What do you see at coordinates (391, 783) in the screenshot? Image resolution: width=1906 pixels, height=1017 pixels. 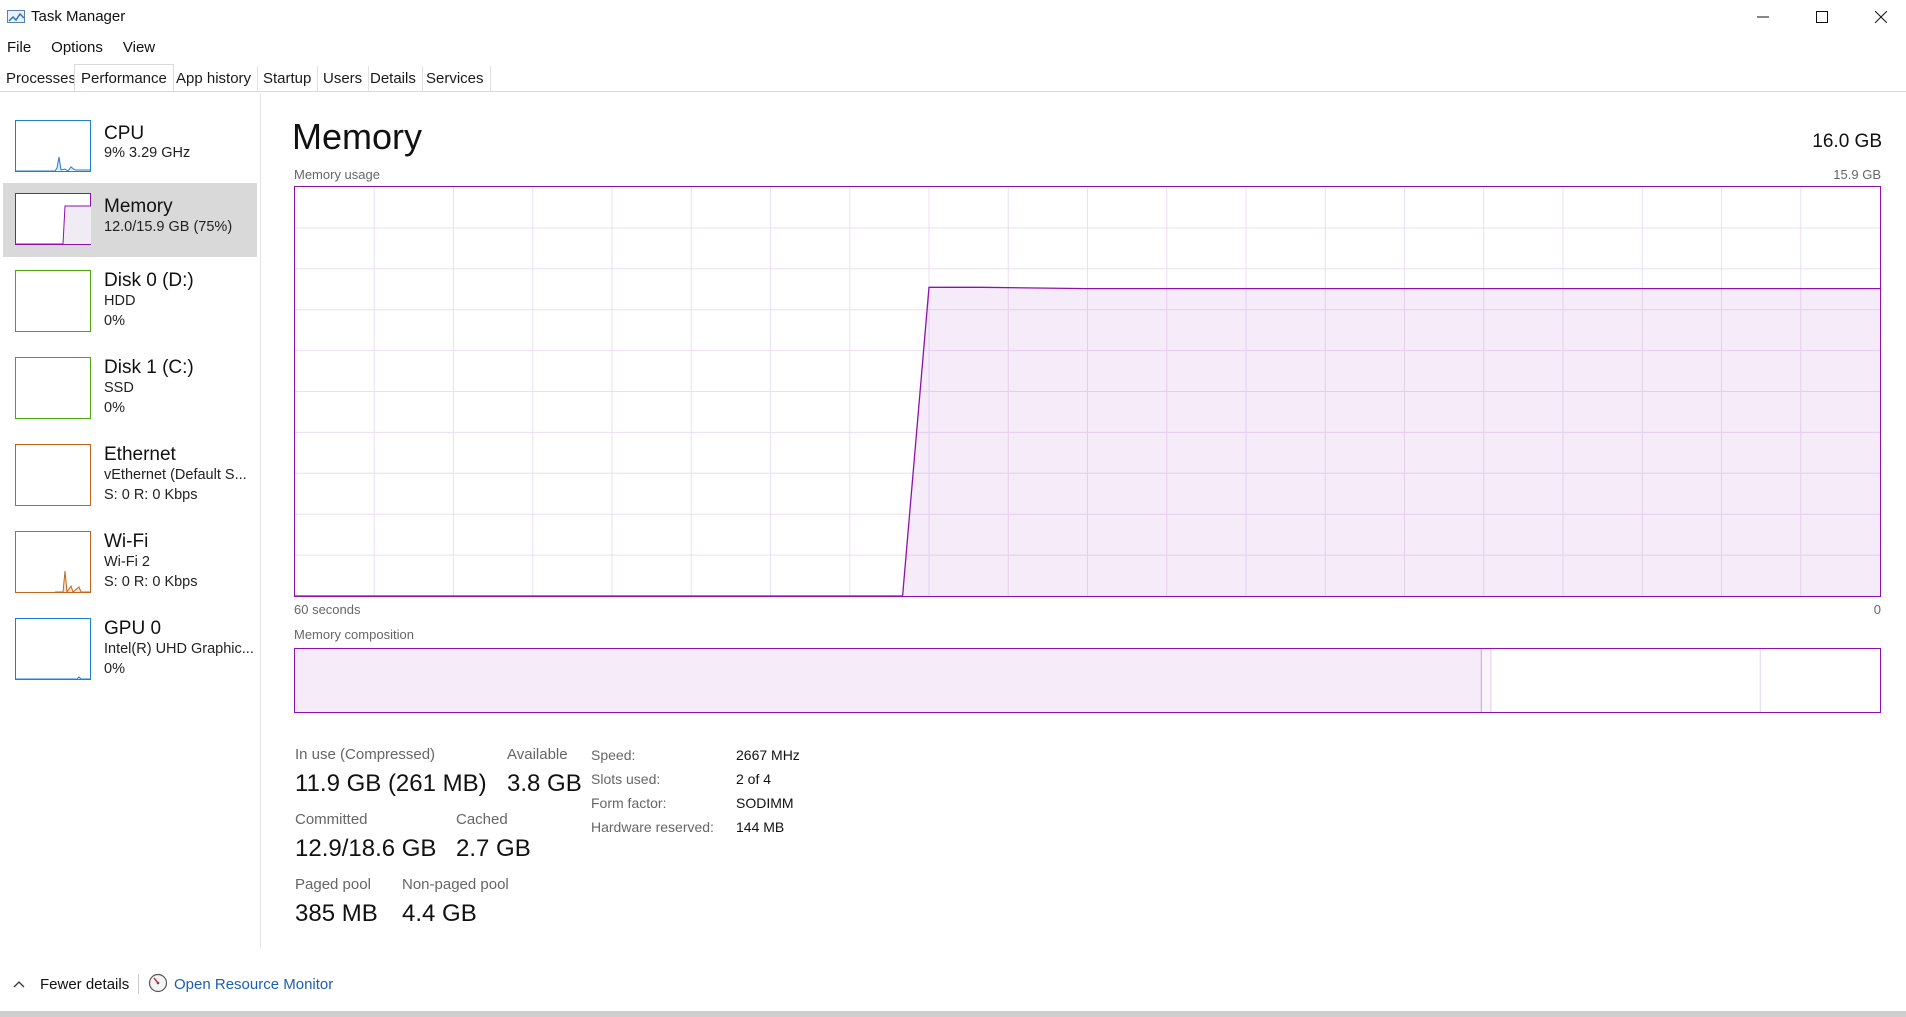 I see `in-use-value: 11.9 GB (261 MB)` at bounding box center [391, 783].